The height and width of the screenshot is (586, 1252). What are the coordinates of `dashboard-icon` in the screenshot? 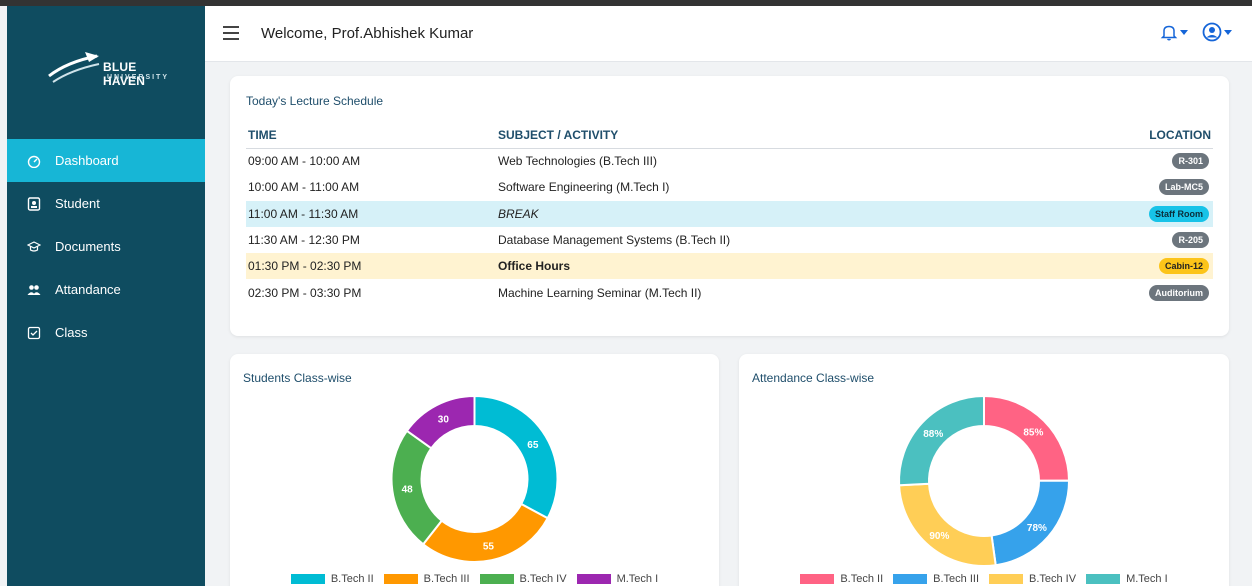 It's located at (34, 161).